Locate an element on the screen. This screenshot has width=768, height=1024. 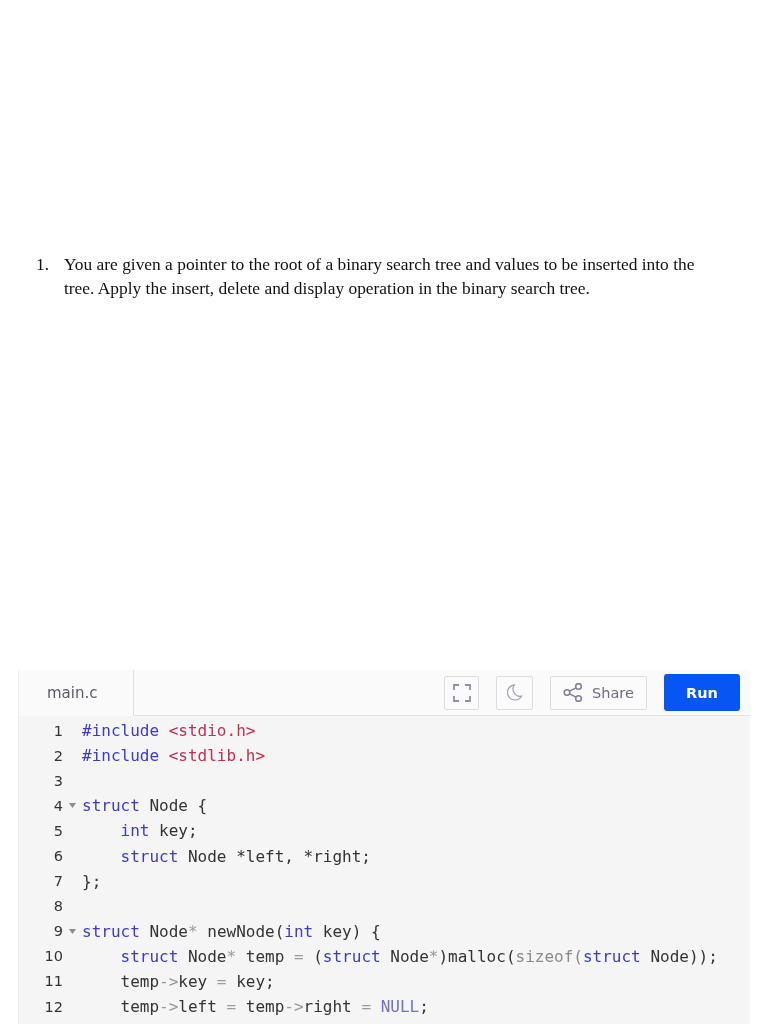
share-button: Share is located at coordinates (598, 692).